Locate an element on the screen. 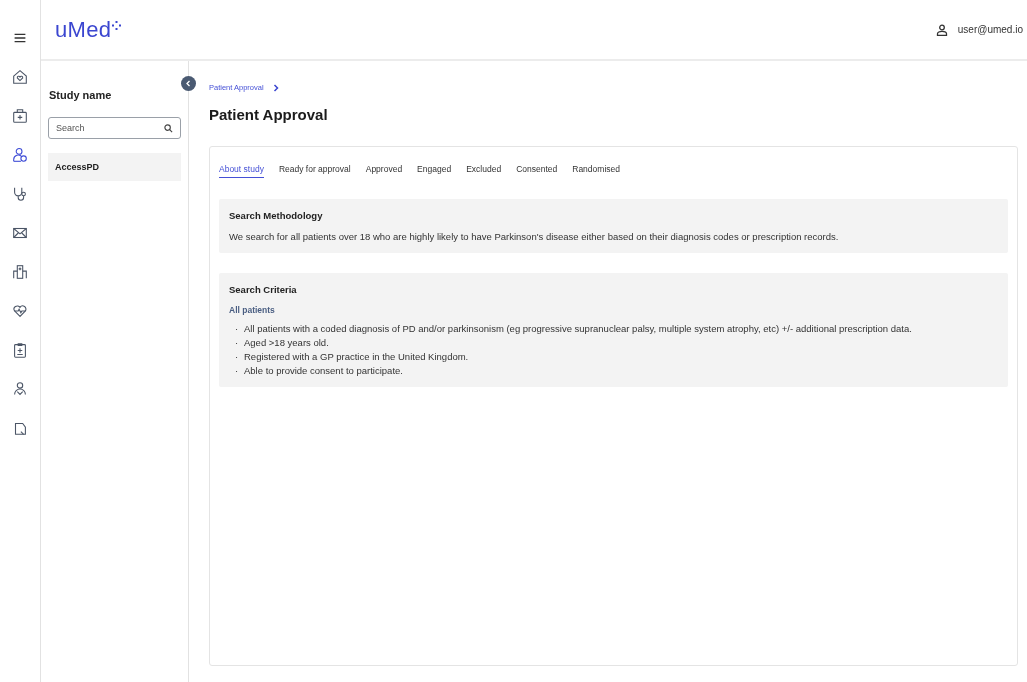 The image size is (1027, 682). medical-kit-icon is located at coordinates (20, 116).